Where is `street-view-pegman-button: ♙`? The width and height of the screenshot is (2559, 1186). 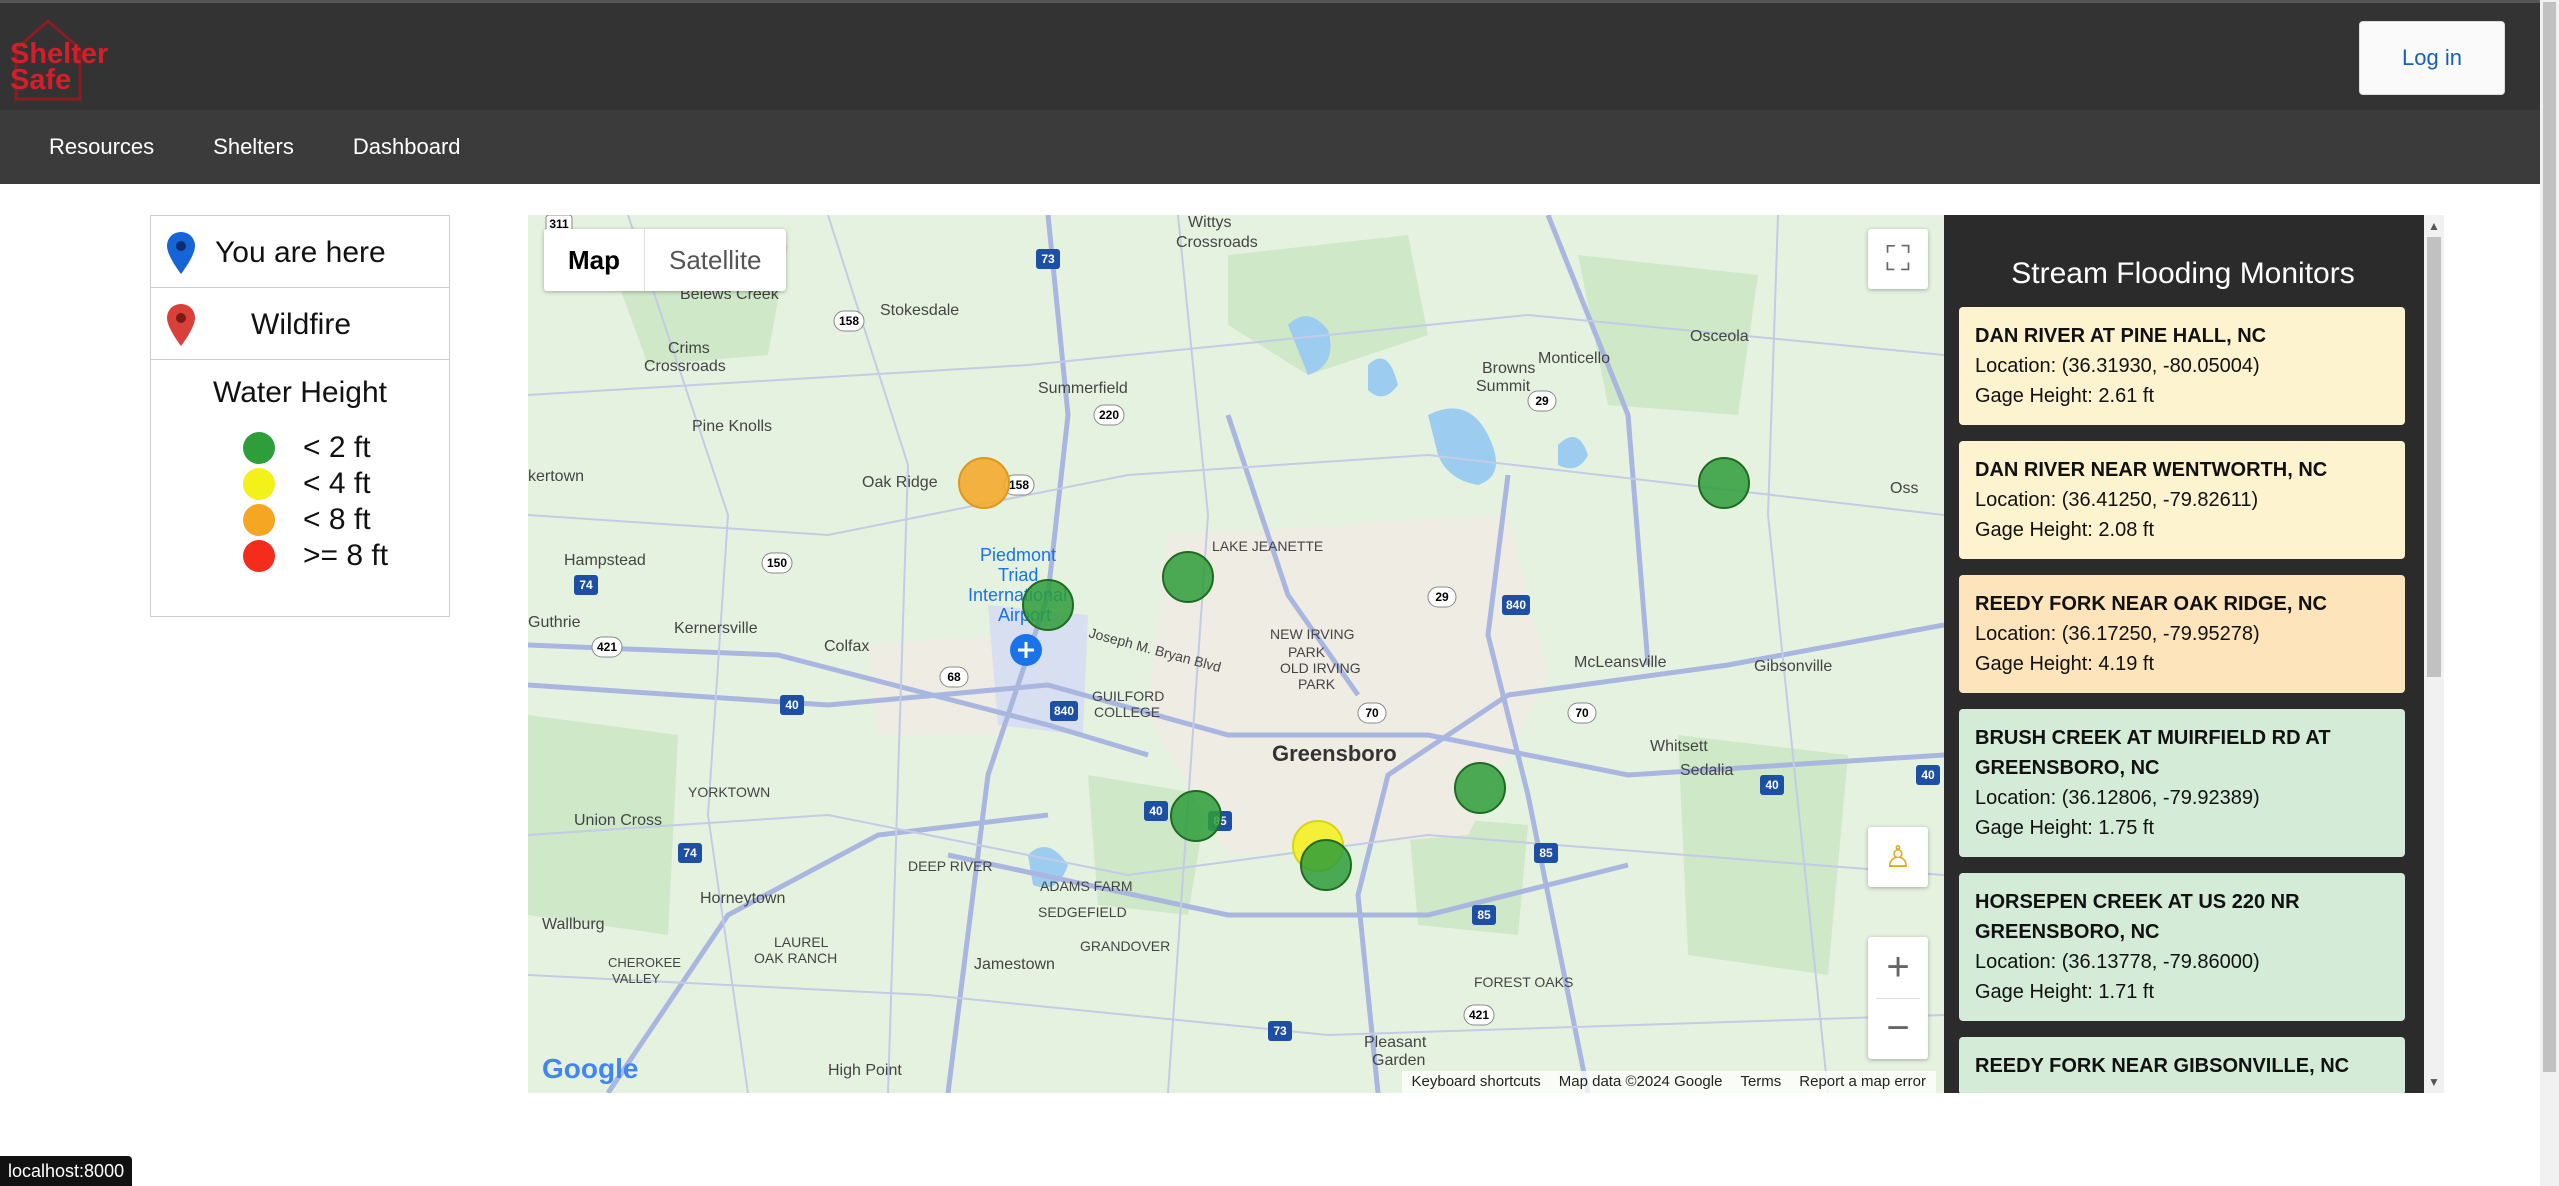 street-view-pegman-button: ♙ is located at coordinates (1898, 857).